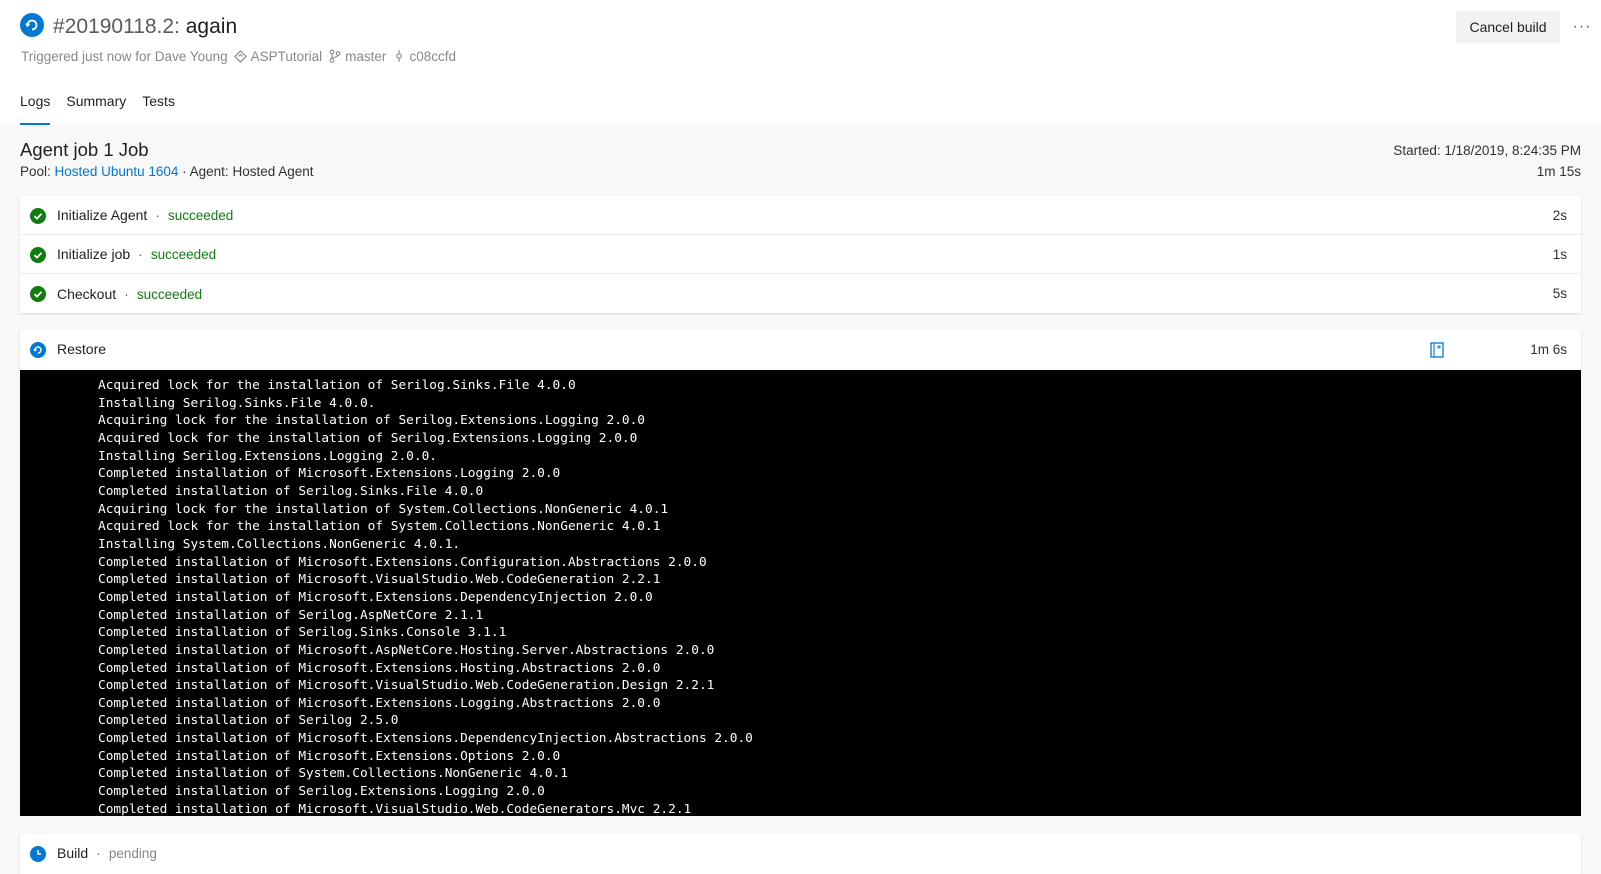 Image resolution: width=1601 pixels, height=874 pixels. Describe the element at coordinates (1559, 215) in the screenshot. I see `step-duration: 2s` at that location.